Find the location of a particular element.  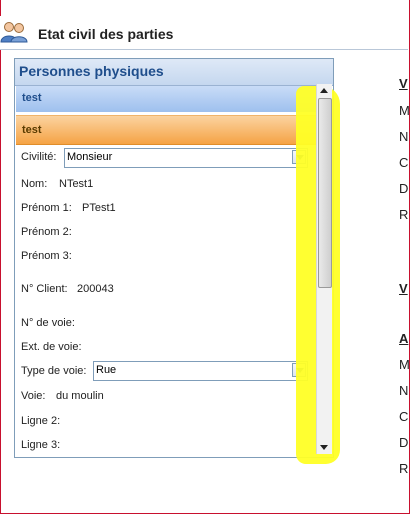

ligne3-label: Ligne 3: is located at coordinates (41, 445).